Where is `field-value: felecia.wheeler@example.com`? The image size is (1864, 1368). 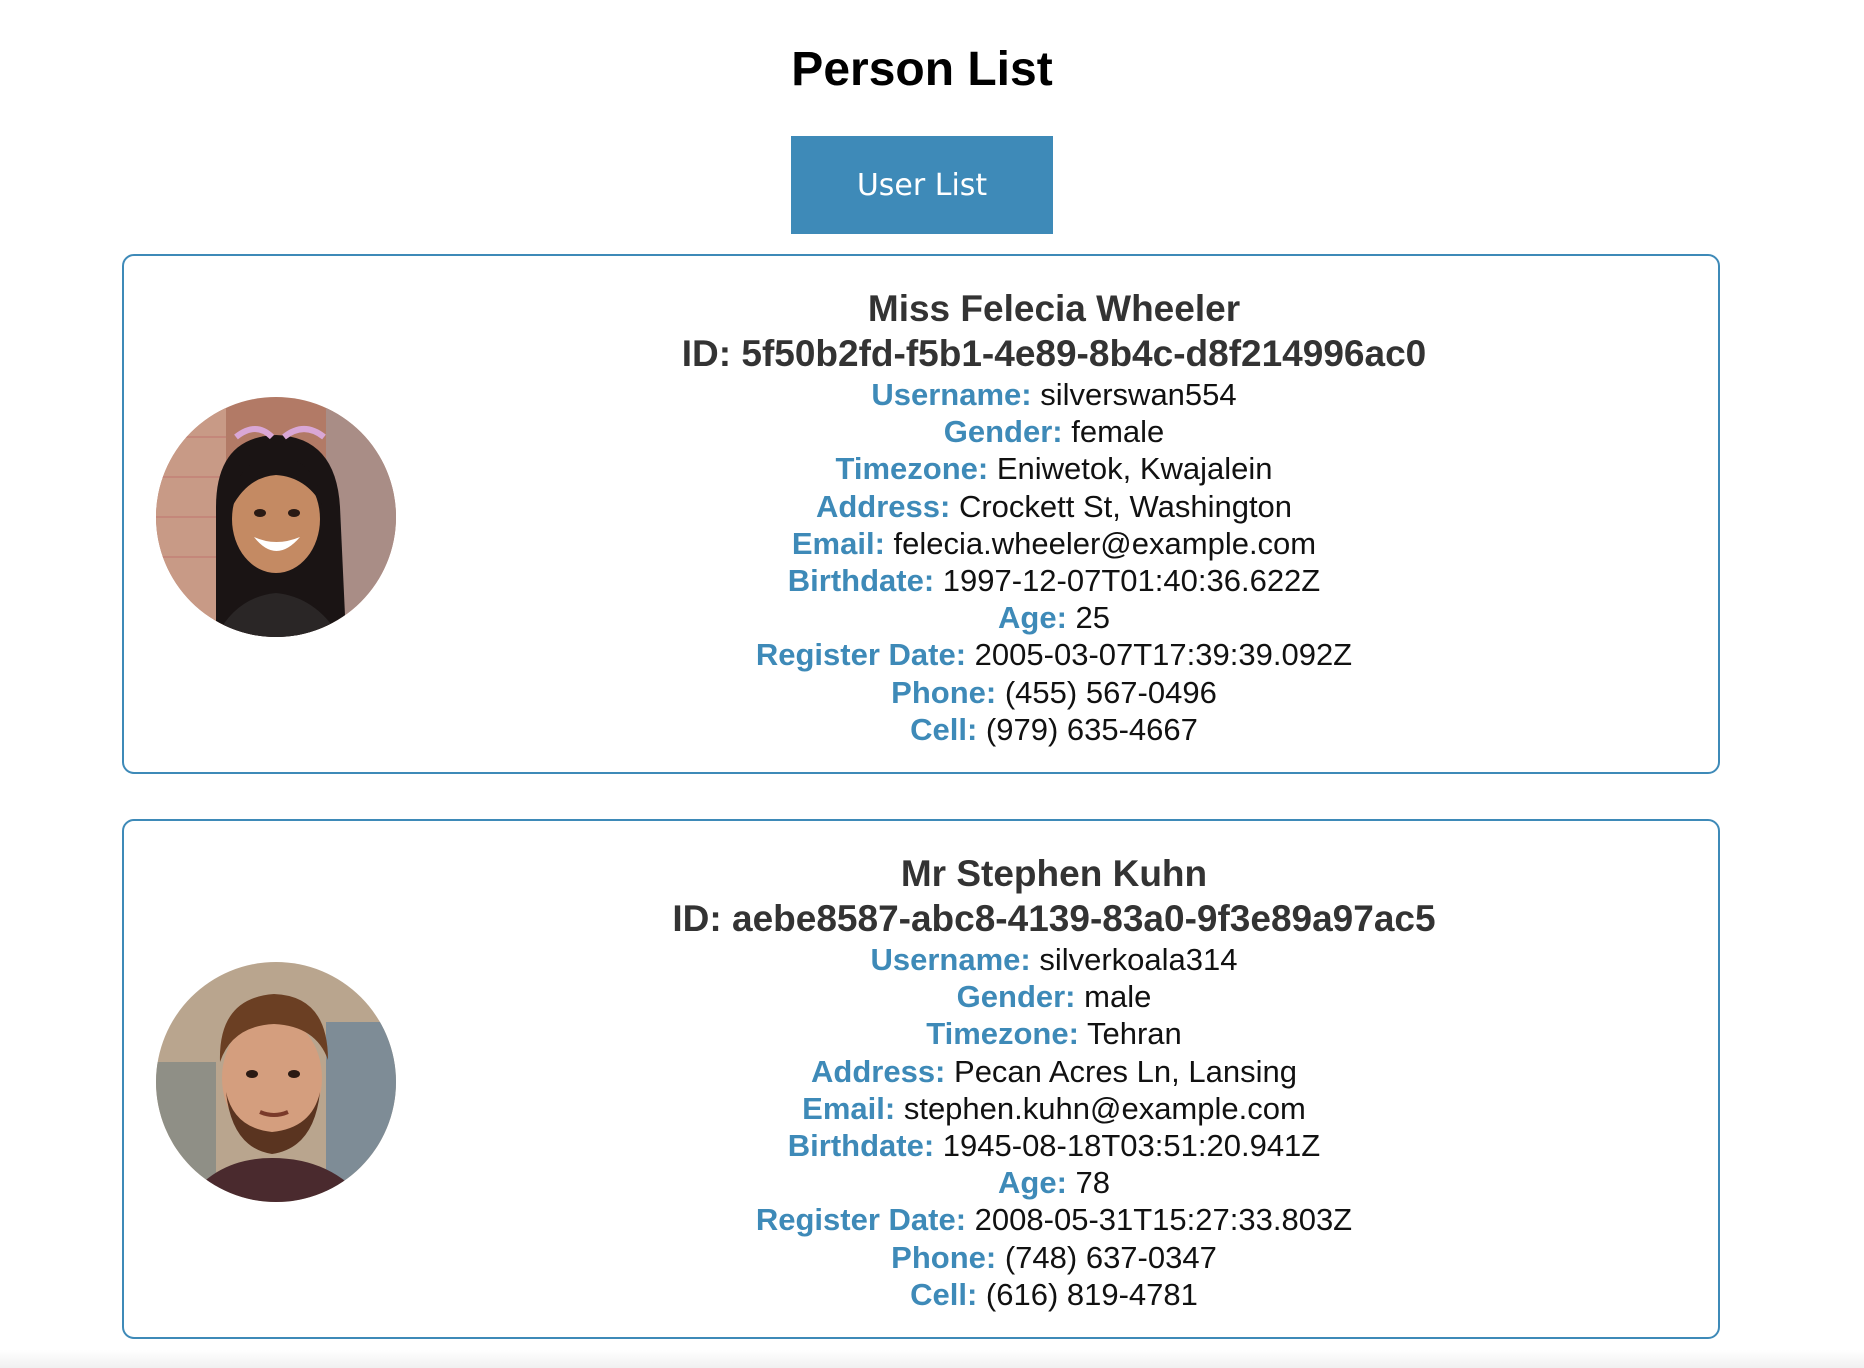
field-value: felecia.wheeler@example.com is located at coordinates (1105, 543).